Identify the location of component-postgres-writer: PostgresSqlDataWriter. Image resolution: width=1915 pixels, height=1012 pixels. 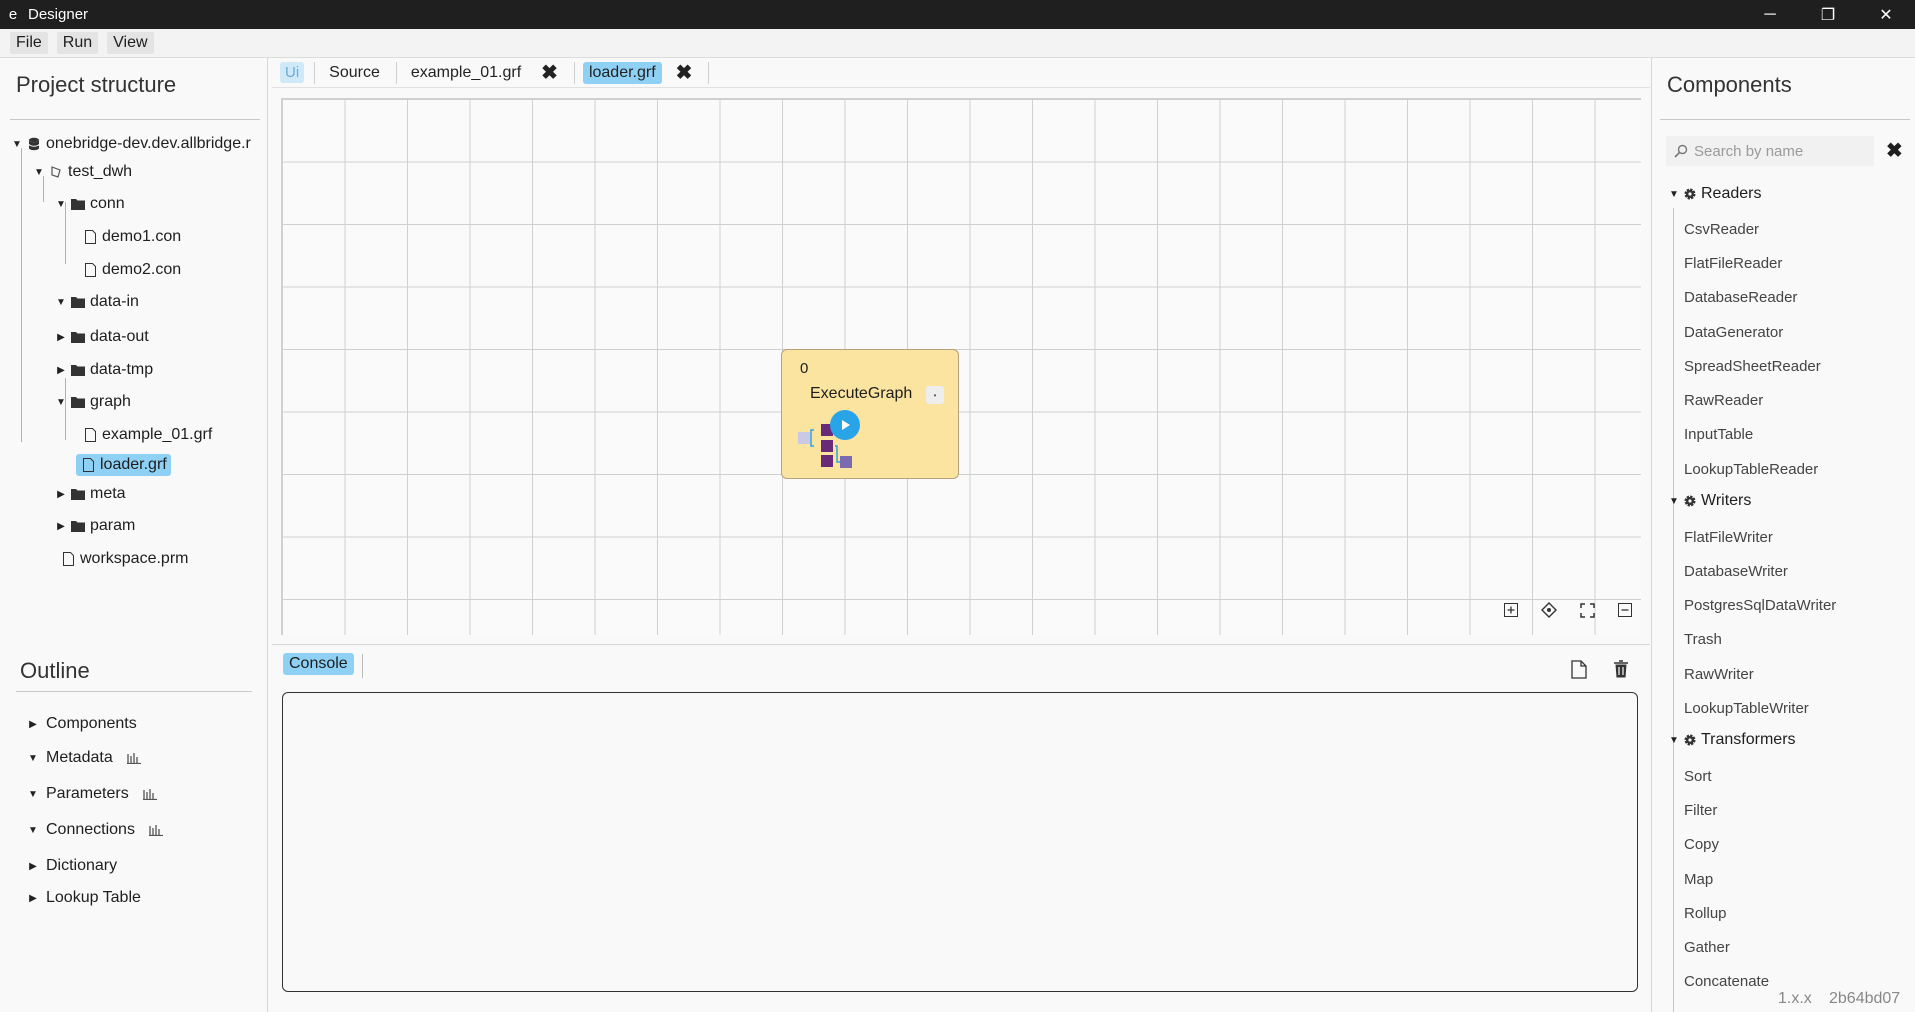
(1760, 605).